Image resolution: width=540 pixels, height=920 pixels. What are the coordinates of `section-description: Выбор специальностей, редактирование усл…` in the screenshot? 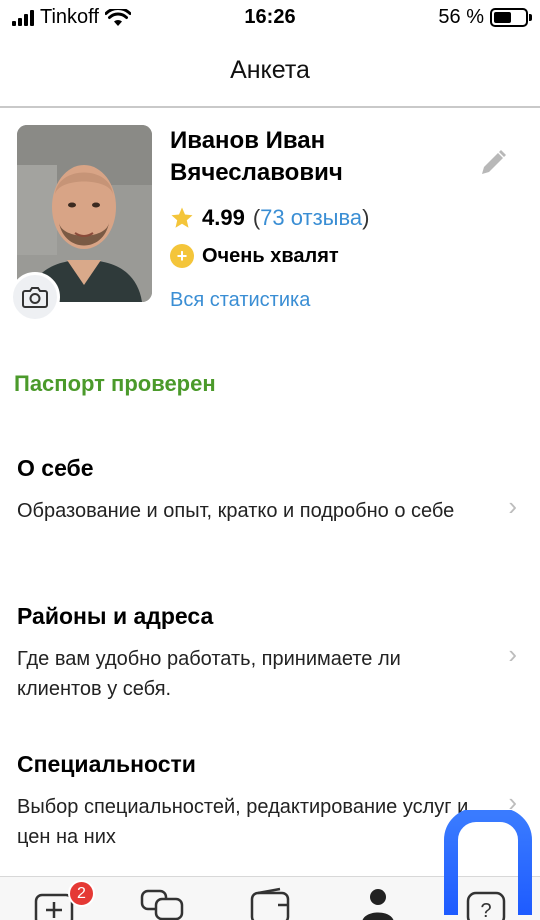 It's located at (243, 822).